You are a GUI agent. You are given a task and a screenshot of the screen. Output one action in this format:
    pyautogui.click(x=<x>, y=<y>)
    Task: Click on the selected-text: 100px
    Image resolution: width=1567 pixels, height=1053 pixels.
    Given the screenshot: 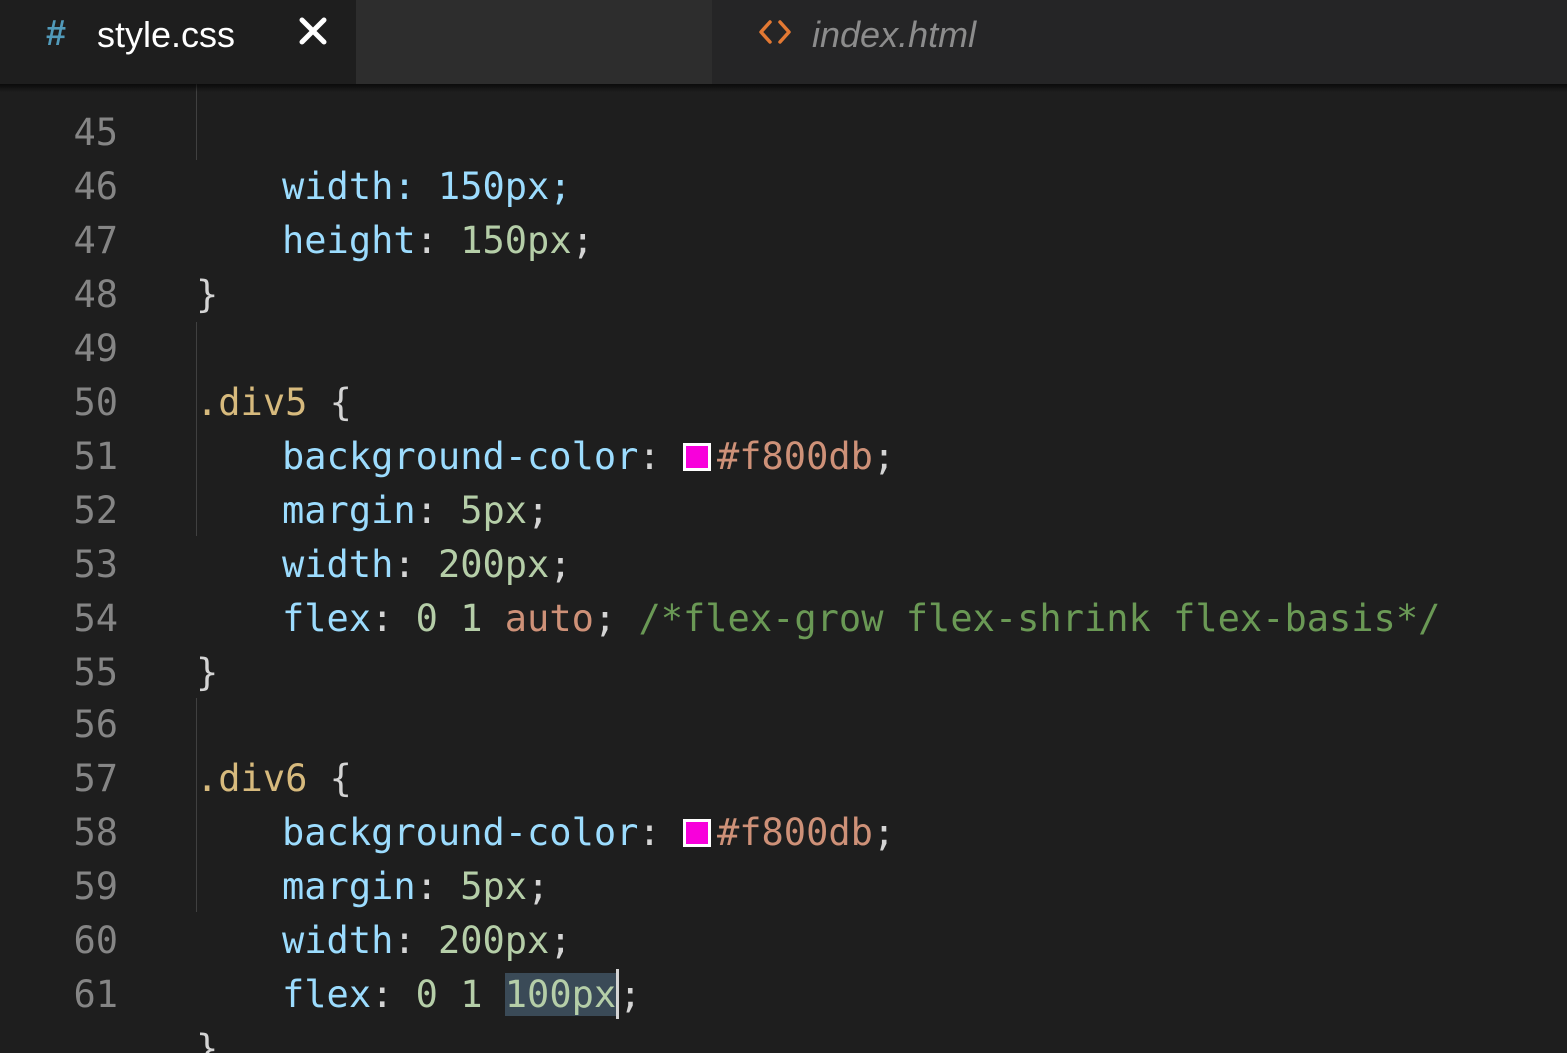 What is the action you would take?
    pyautogui.click(x=560, y=994)
    